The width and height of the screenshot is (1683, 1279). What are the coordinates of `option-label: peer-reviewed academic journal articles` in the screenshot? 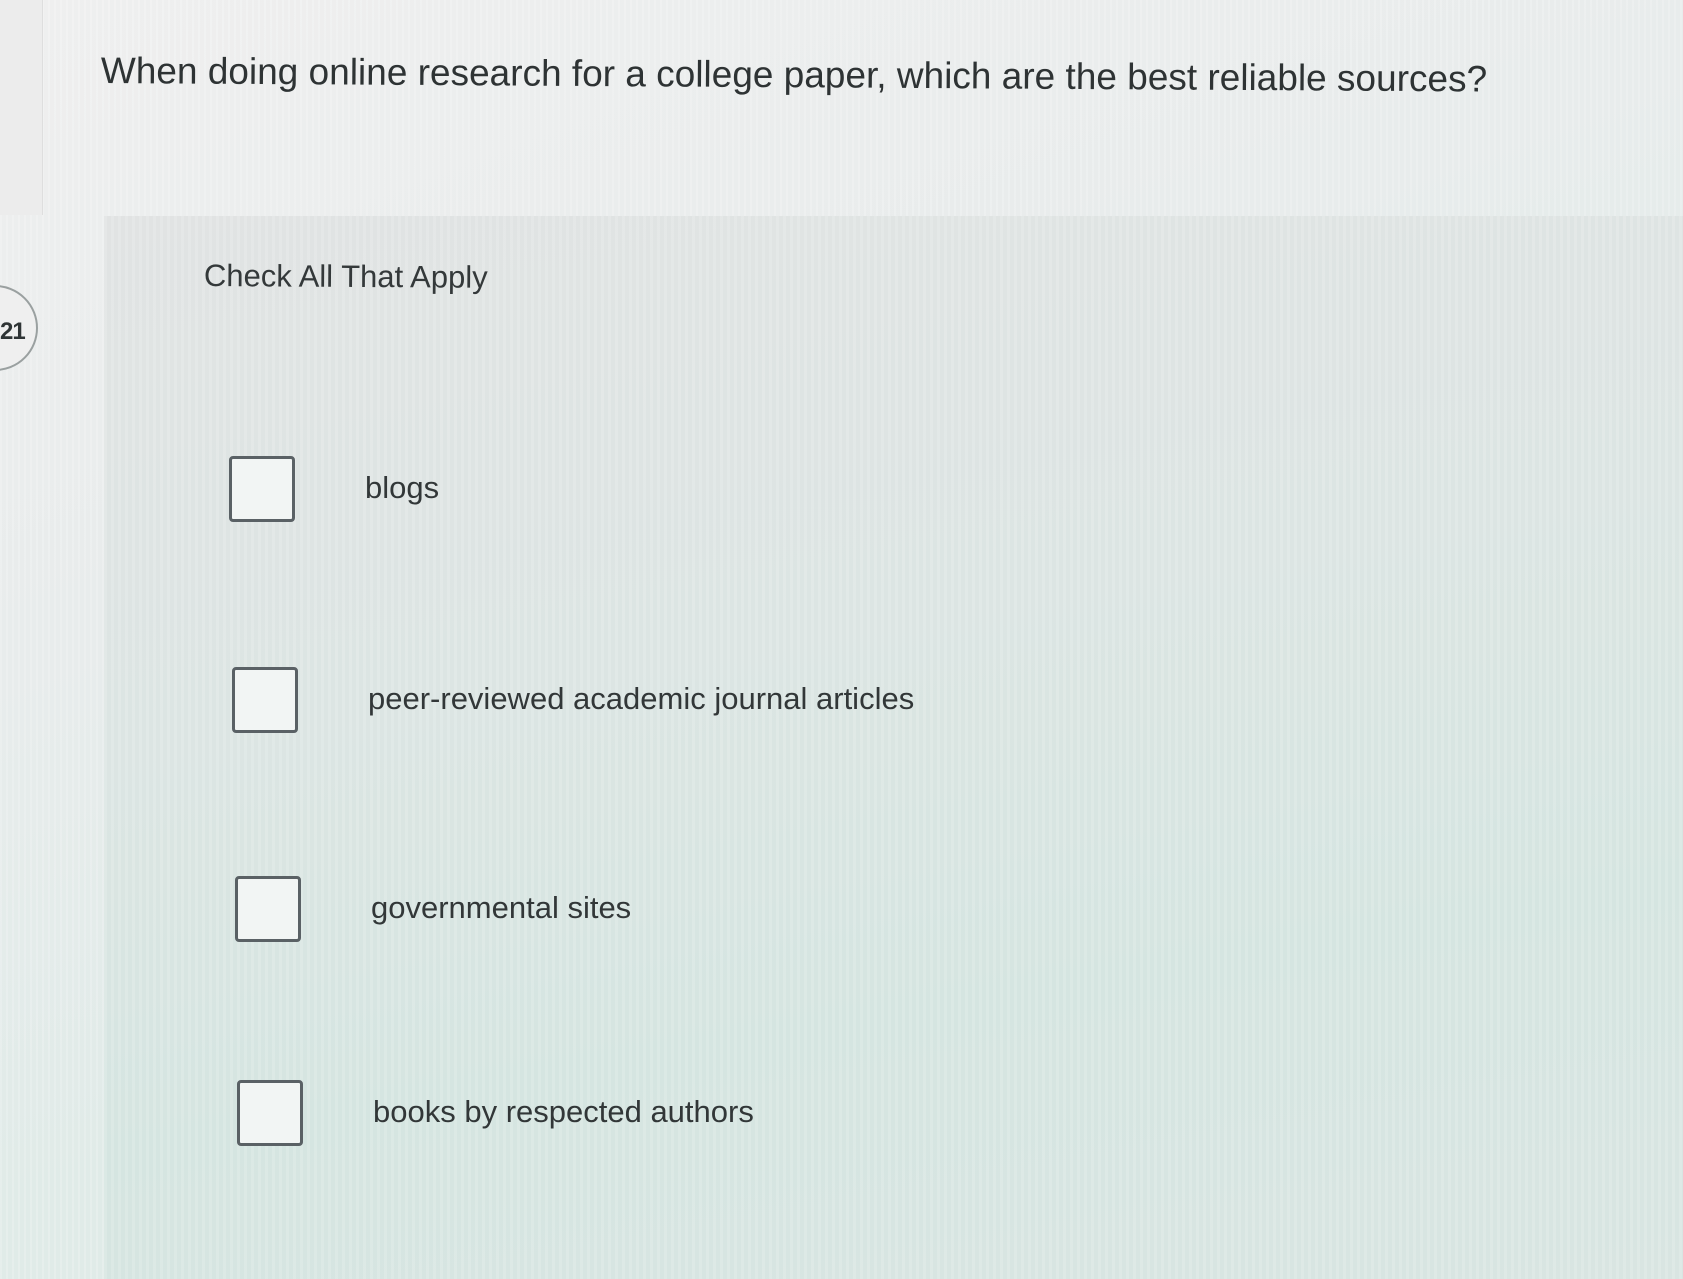 It's located at (641, 699).